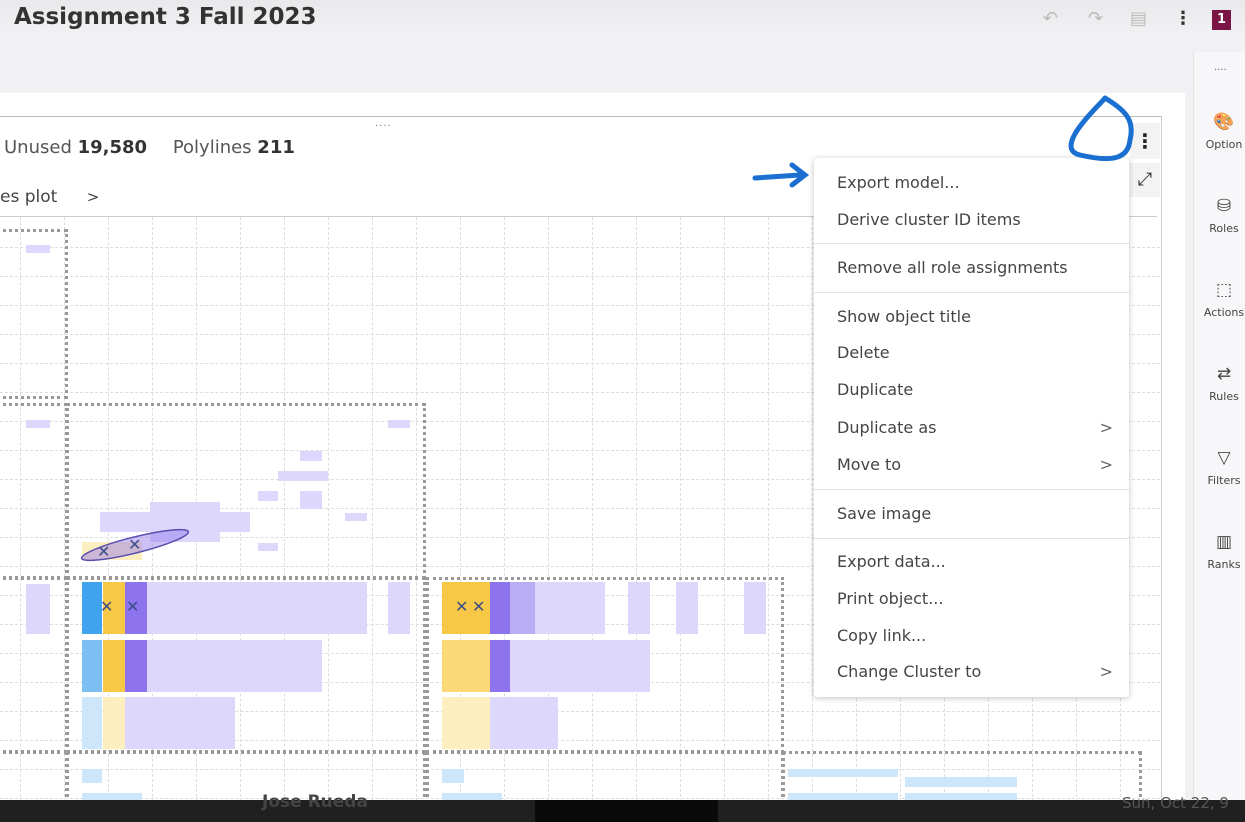 The image size is (1245, 822). I want to click on presenter-name: Jose Rueda, so click(315, 802).